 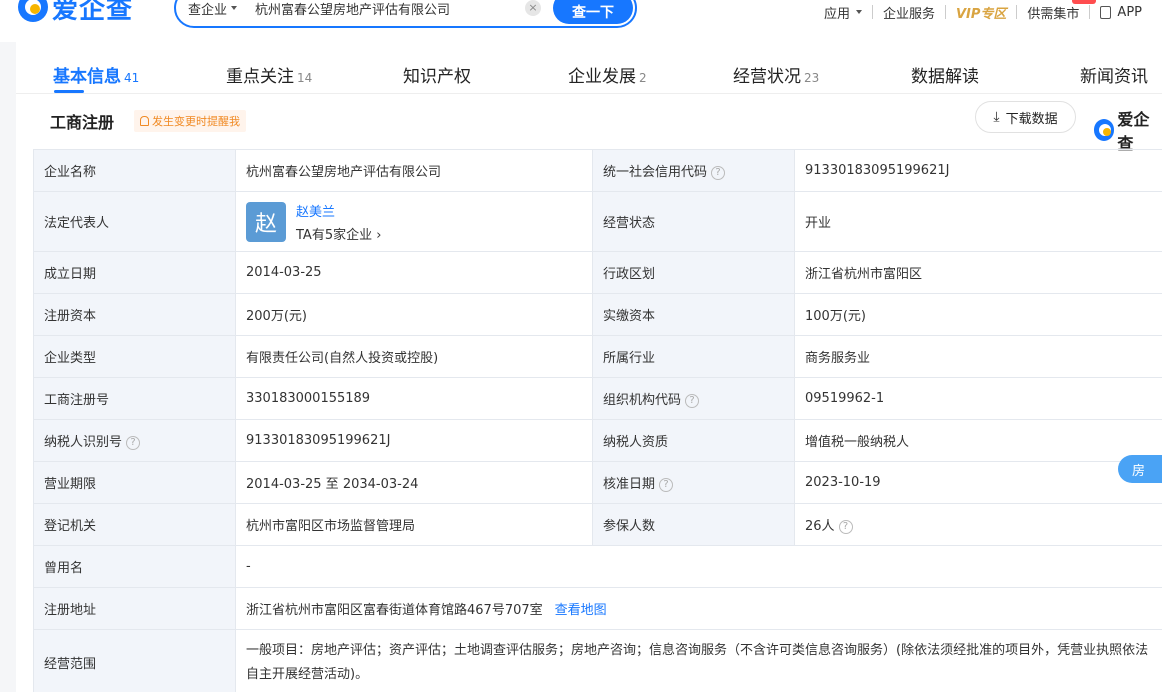 I want to click on cell-label: 纳税人资质, so click(x=693, y=440).